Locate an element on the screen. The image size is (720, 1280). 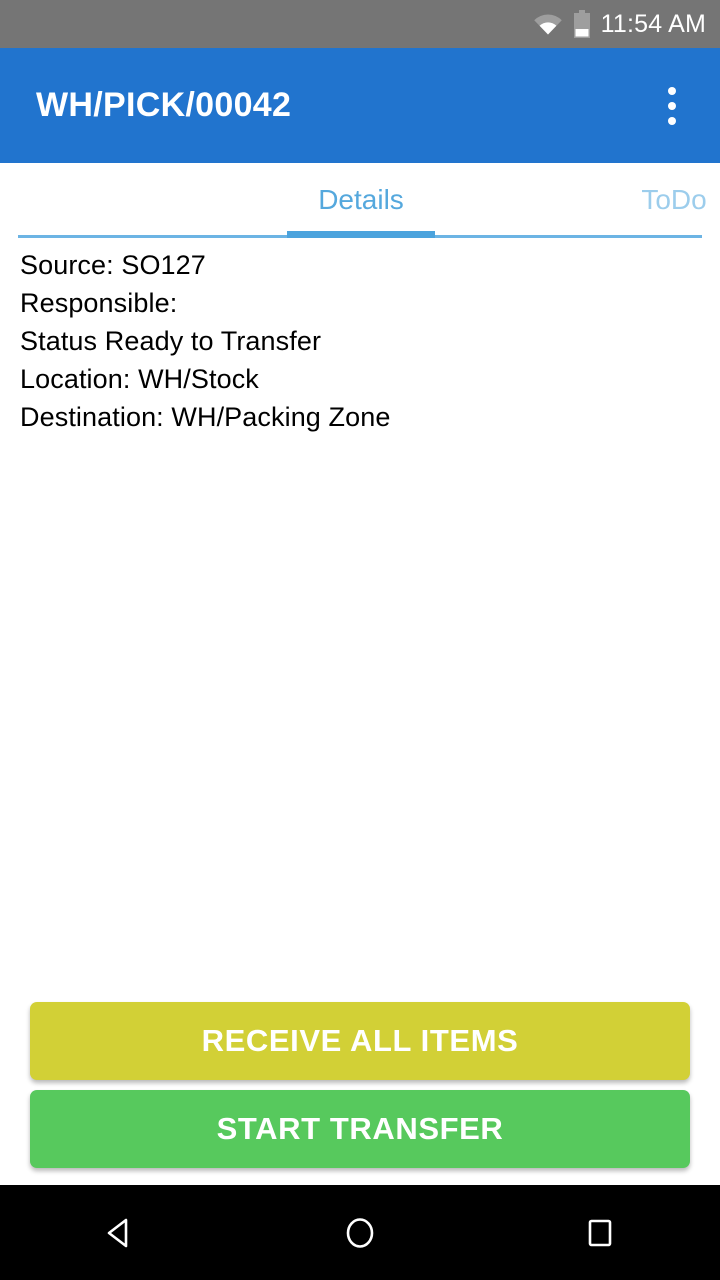
more-vertical-icon is located at coordinates (672, 106).